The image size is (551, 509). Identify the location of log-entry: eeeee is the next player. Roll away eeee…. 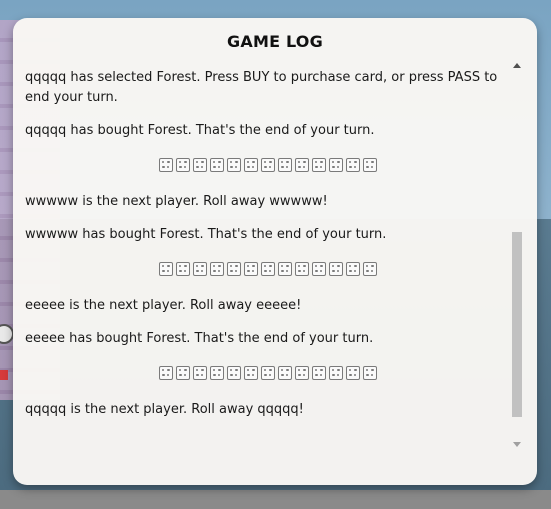
(163, 305).